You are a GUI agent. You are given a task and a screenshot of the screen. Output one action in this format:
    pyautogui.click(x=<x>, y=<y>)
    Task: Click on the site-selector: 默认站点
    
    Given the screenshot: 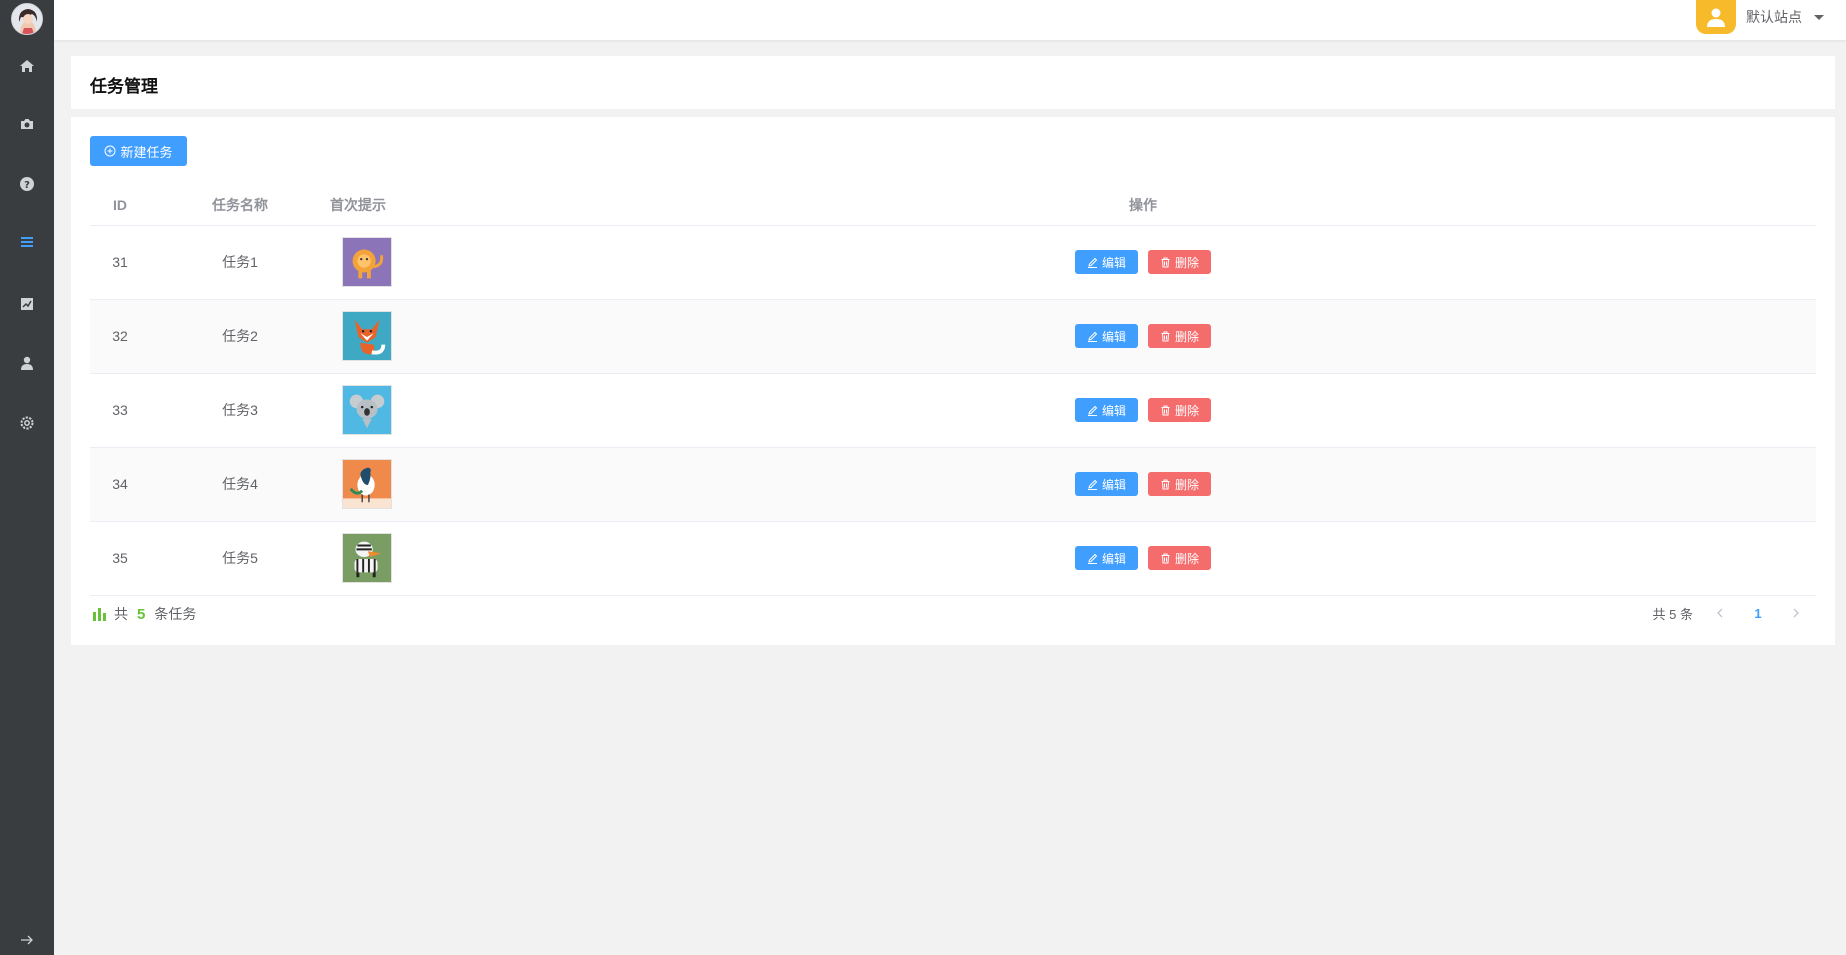 What is the action you would take?
    pyautogui.click(x=1760, y=17)
    